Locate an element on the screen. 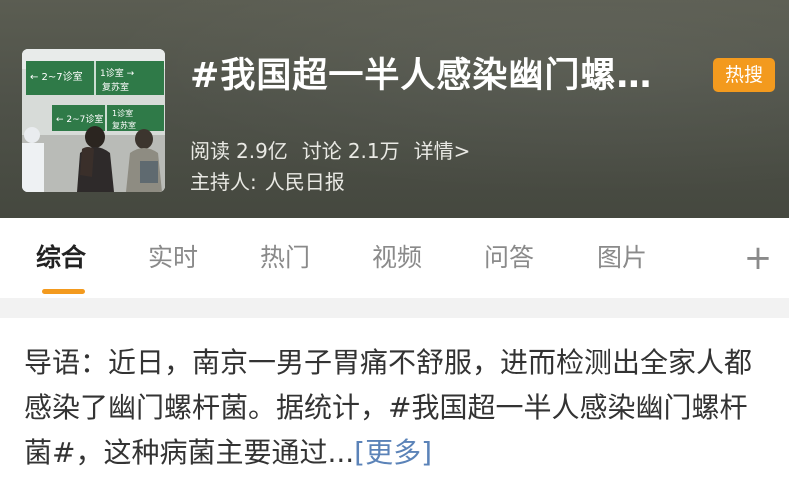 This screenshot has width=789, height=493. hot-badge: 热搜 is located at coordinates (744, 75).